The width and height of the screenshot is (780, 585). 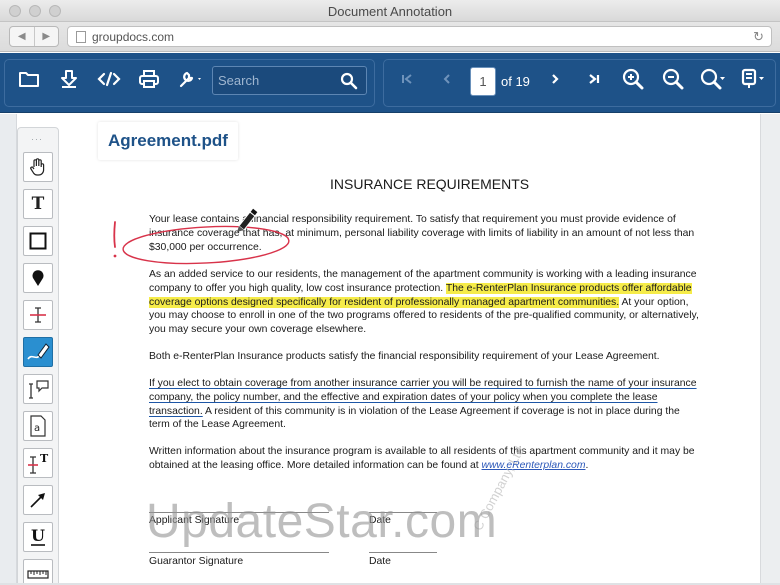 I want to click on updatestar-watermark: UpdateStar.com, so click(x=322, y=521).